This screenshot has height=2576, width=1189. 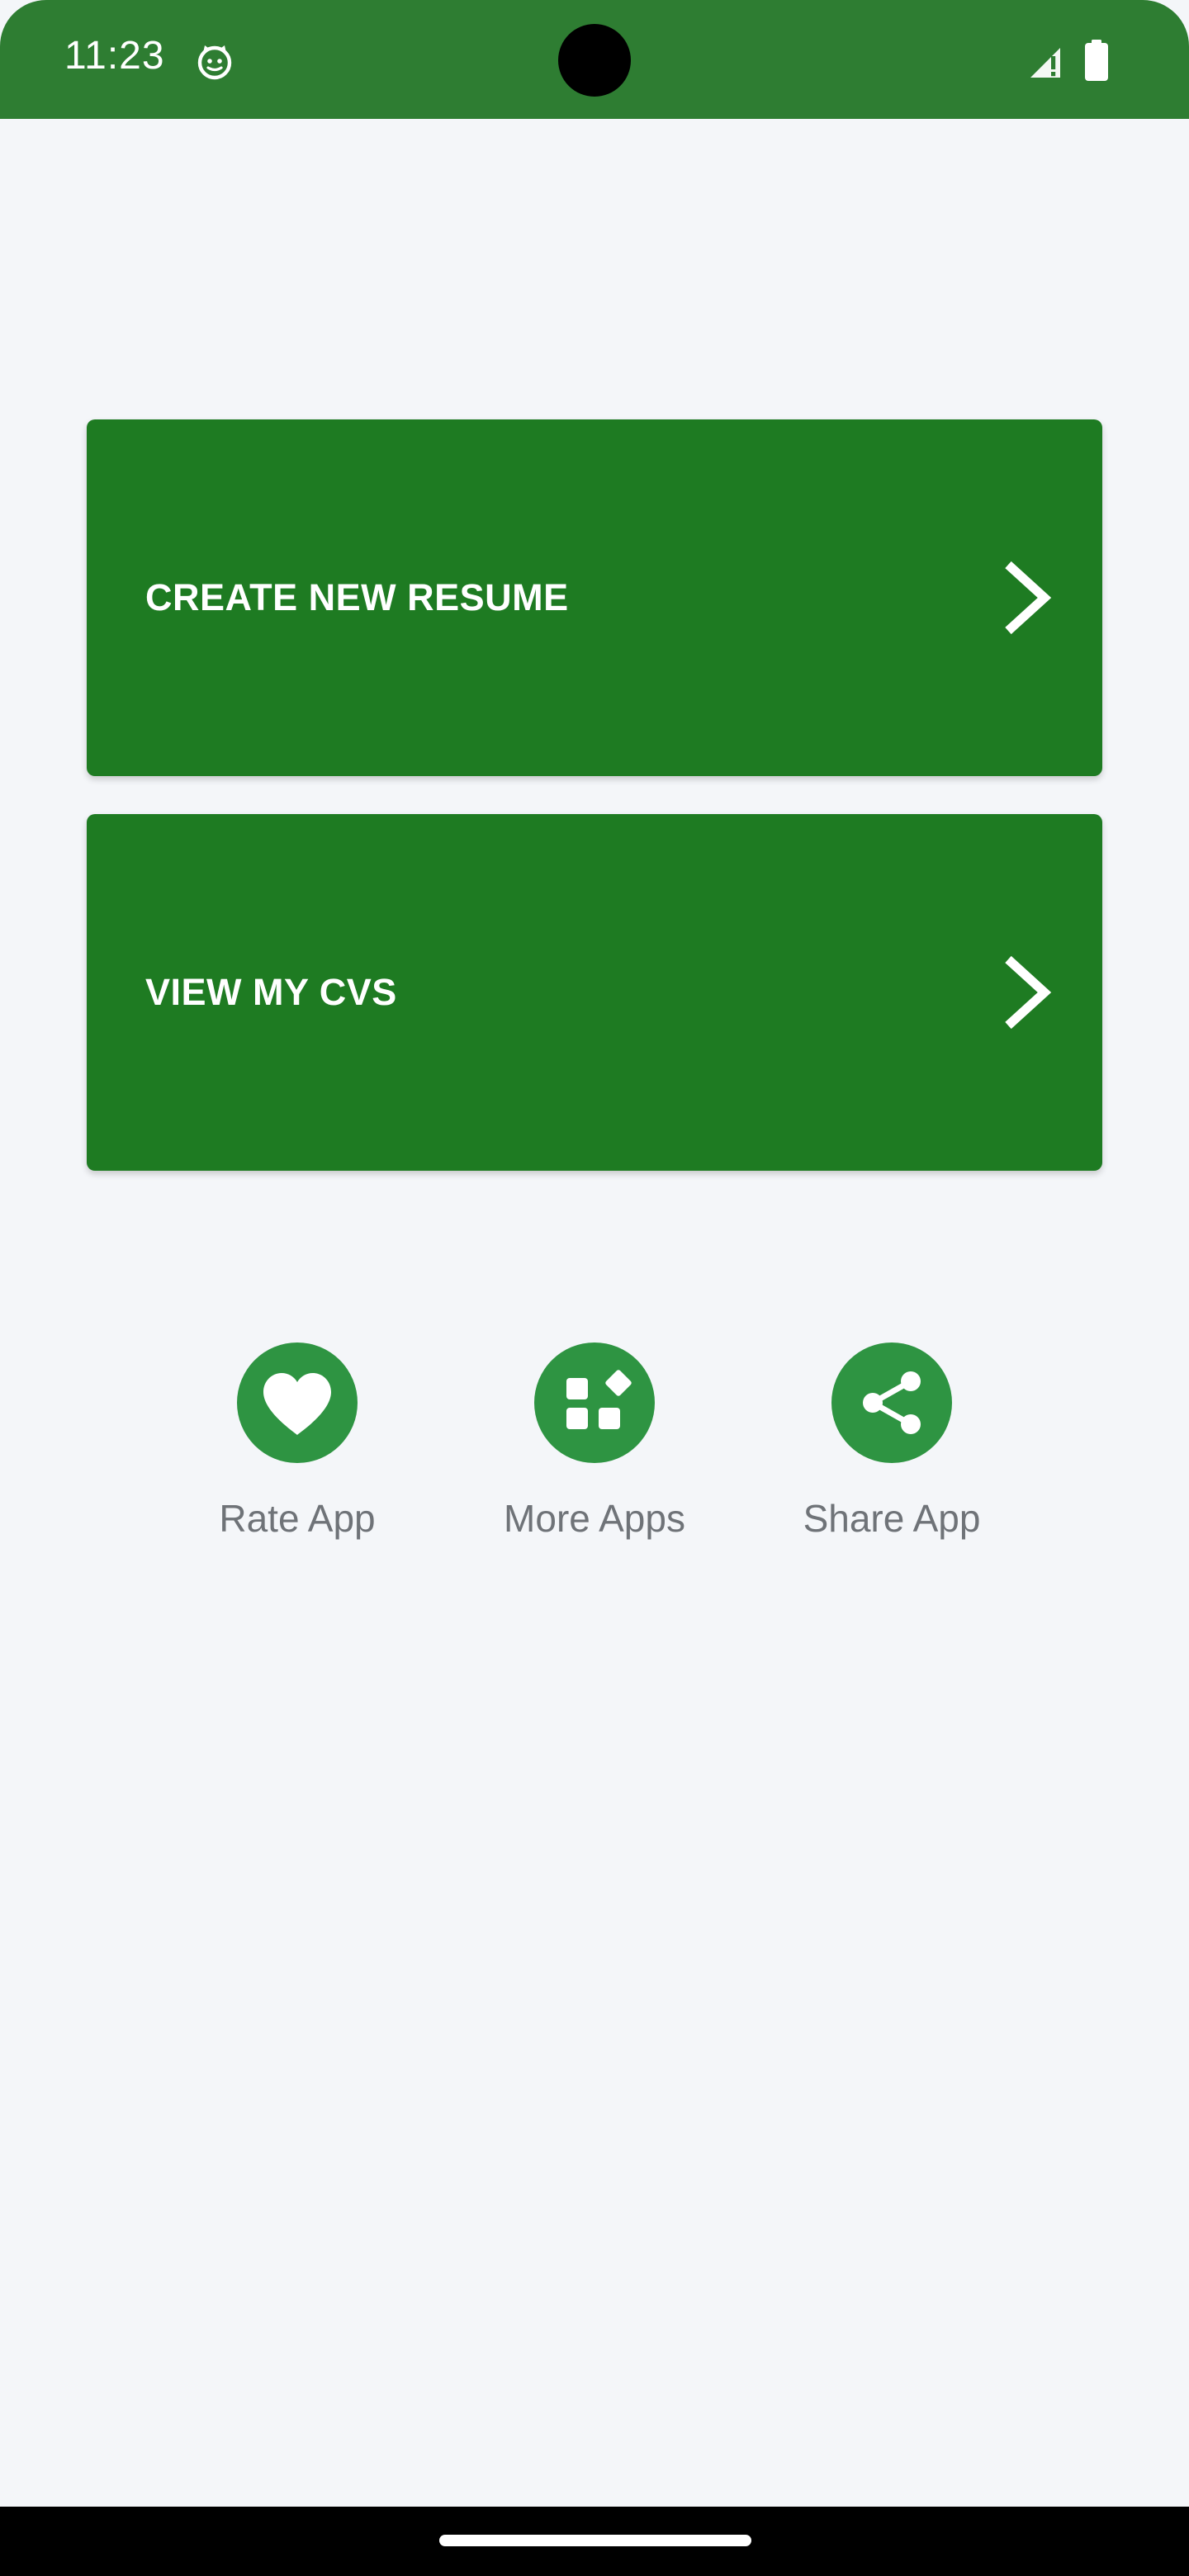 I want to click on rate-app-button: Rate App, so click(x=297, y=1453).